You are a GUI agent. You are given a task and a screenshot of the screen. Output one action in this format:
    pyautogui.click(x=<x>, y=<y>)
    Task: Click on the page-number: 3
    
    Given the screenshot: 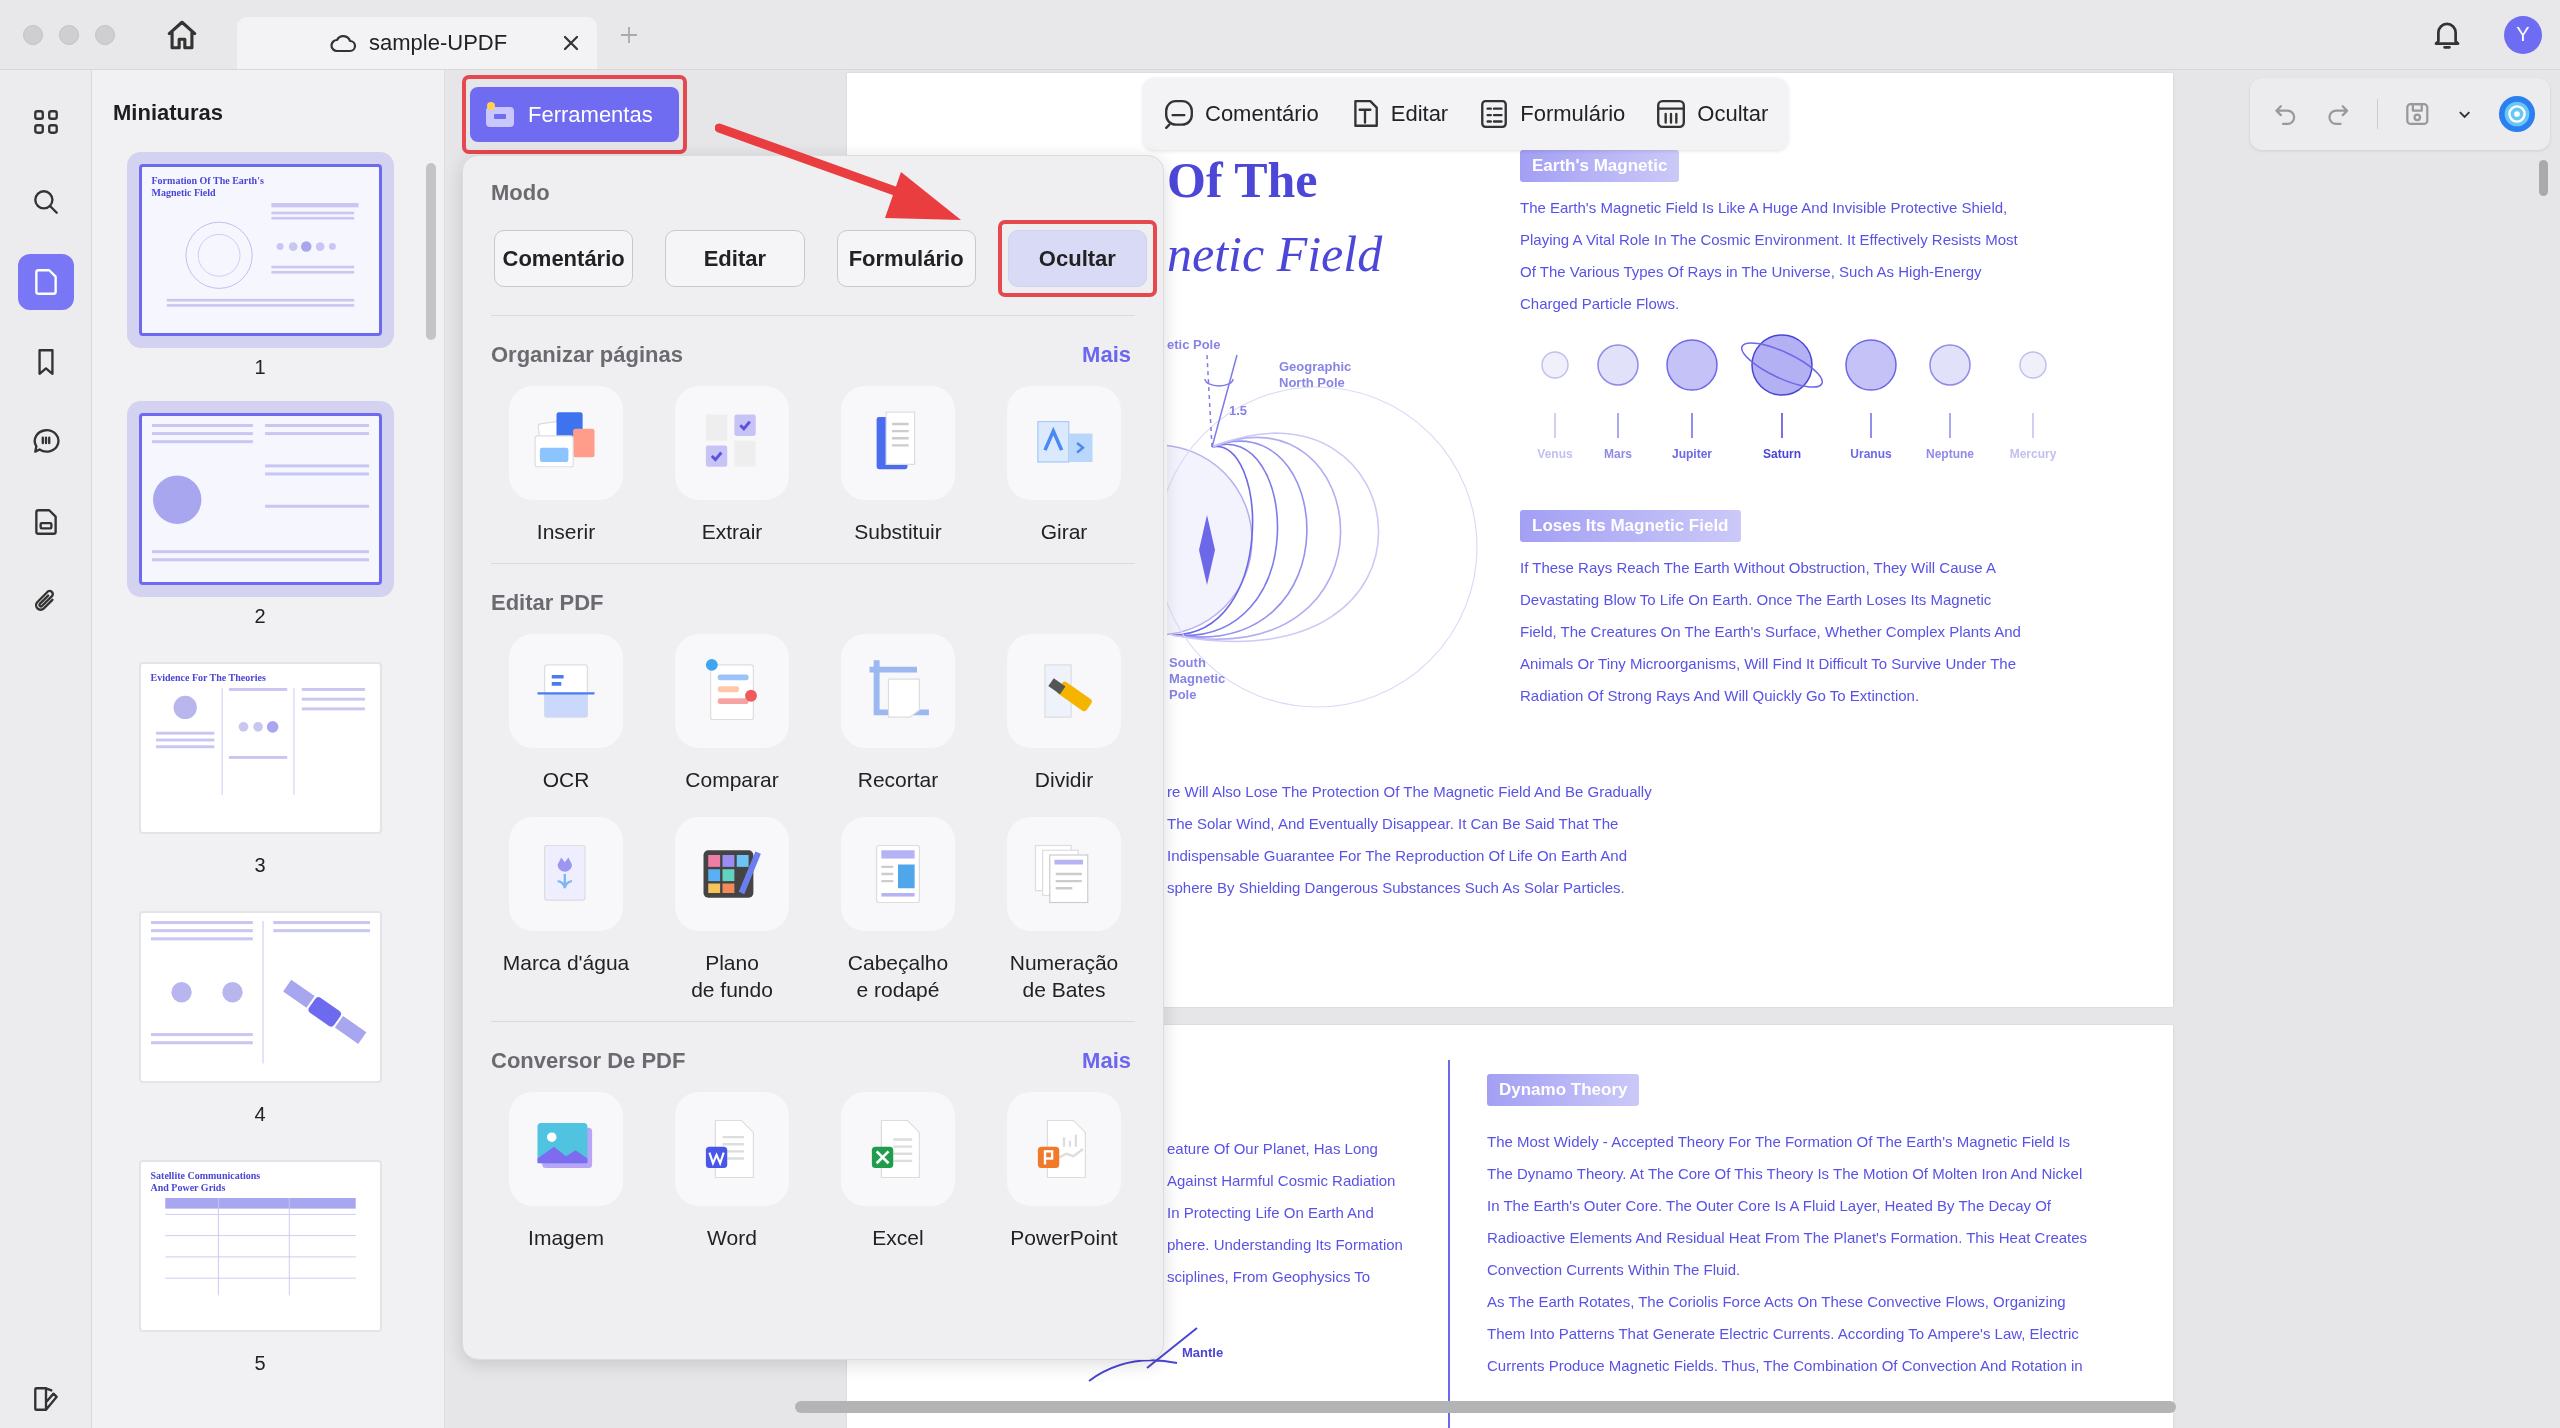 What is the action you would take?
    pyautogui.click(x=260, y=865)
    